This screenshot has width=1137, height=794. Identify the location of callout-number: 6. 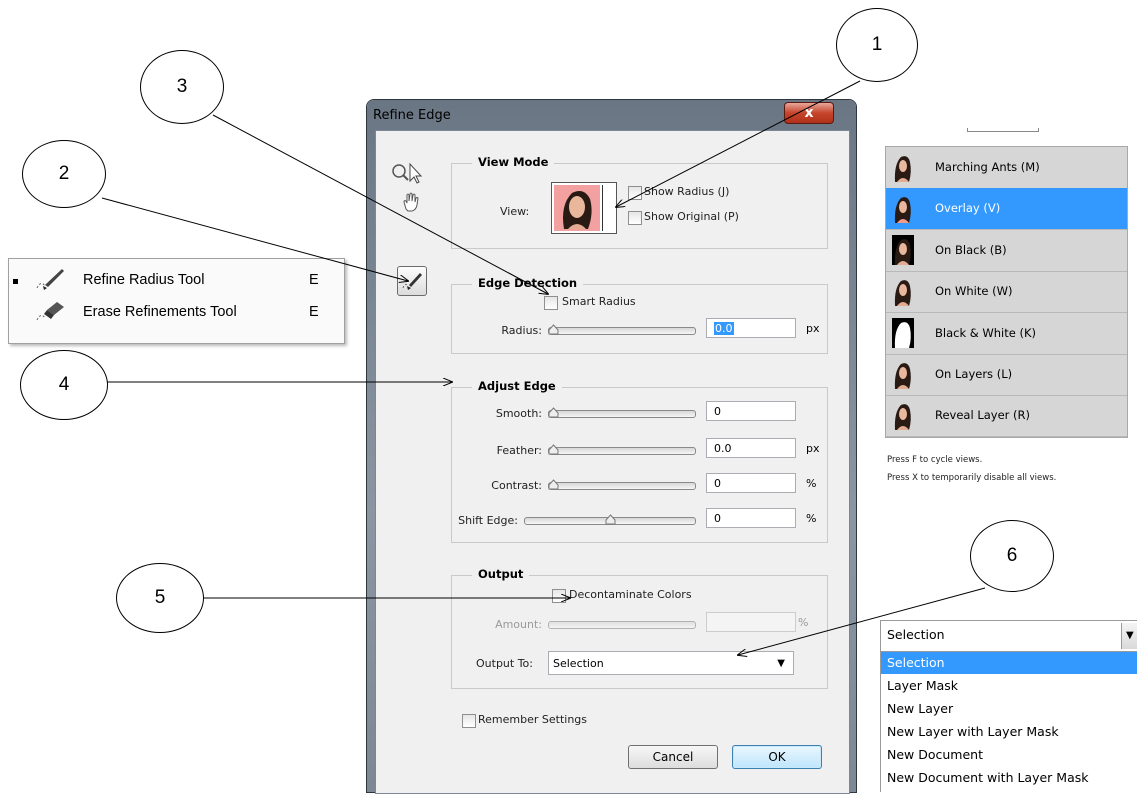
(1012, 555).